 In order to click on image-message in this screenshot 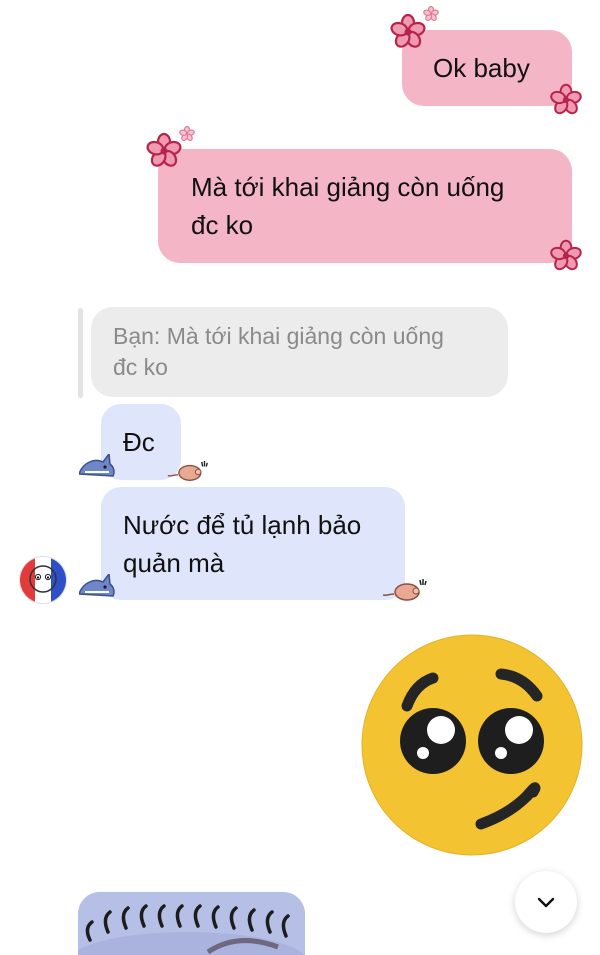, I will do `click(191, 923)`.